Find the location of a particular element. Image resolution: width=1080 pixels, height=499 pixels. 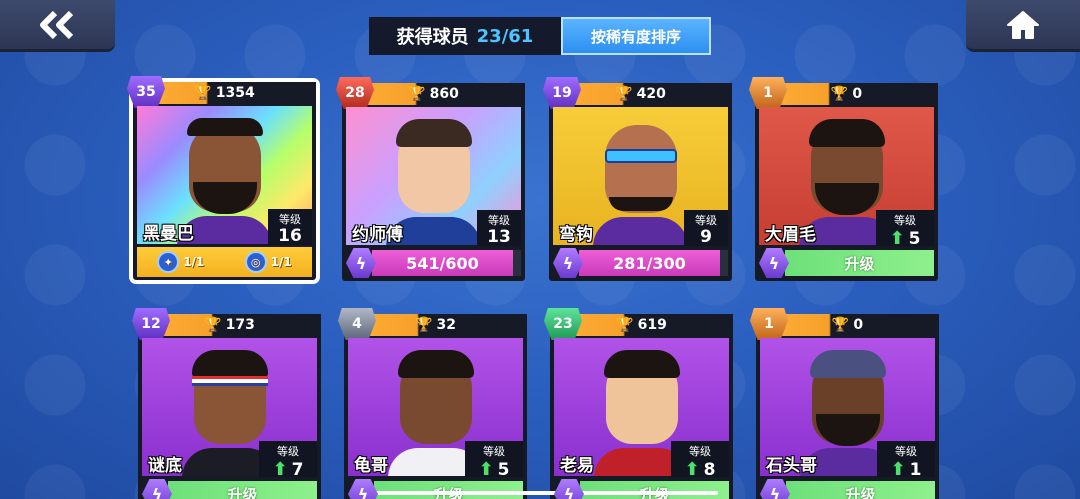

player-name: 大眉毛 is located at coordinates (790, 235).